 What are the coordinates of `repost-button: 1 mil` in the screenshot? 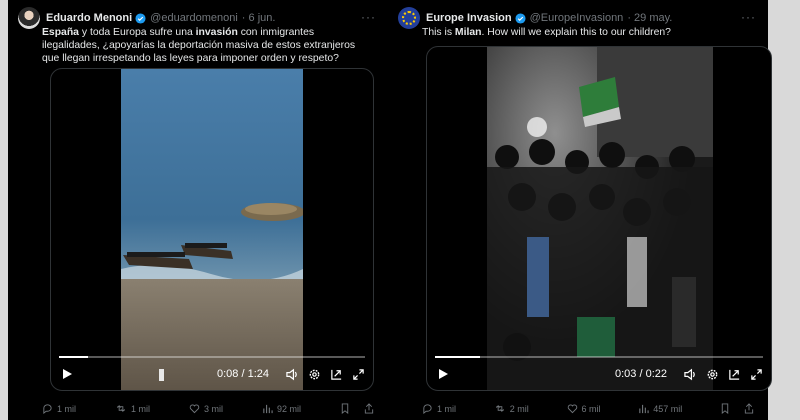 It's located at (132, 408).